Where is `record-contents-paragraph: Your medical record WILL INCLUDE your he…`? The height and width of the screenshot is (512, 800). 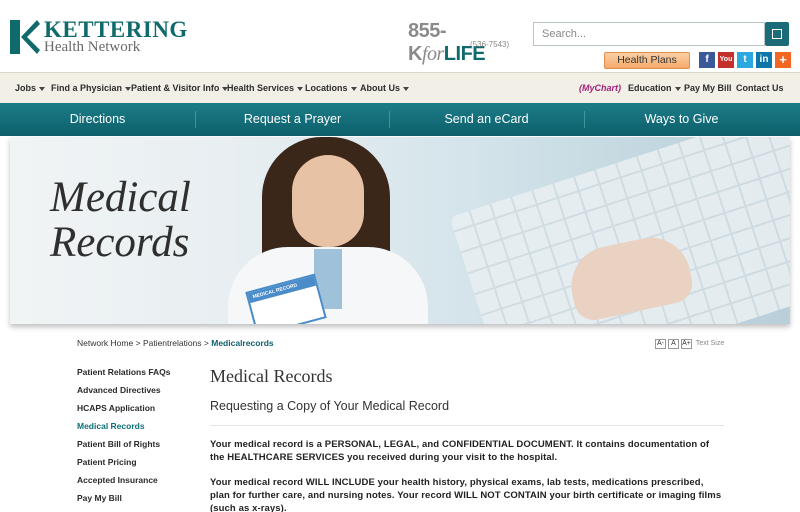 record-contents-paragraph: Your medical record WILL INCLUDE your he… is located at coordinates (466, 494).